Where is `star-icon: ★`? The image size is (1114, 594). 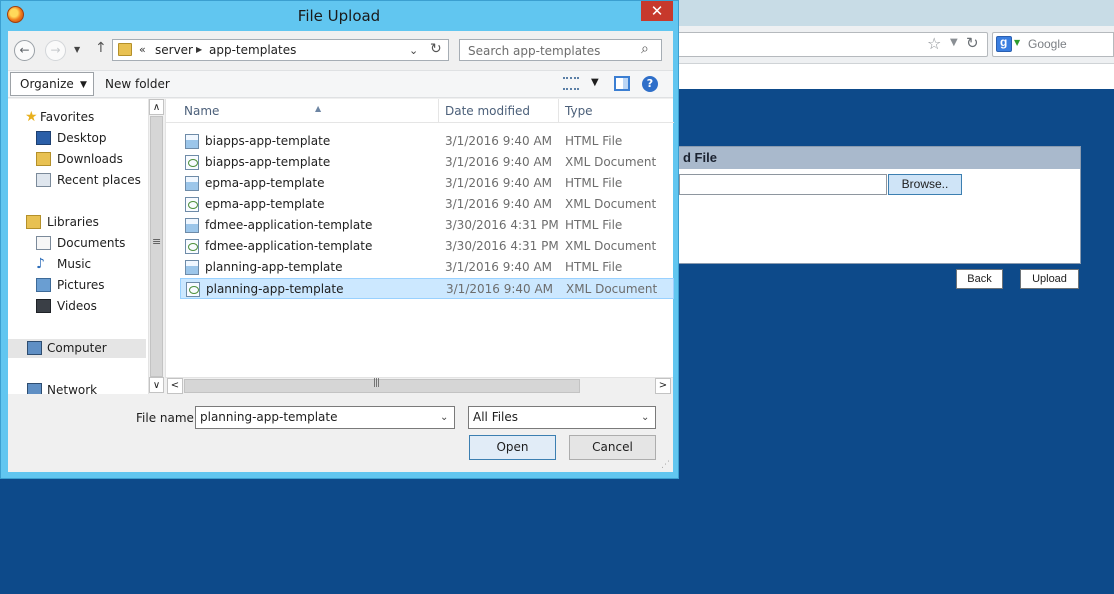 star-icon: ★ is located at coordinates (31, 117).